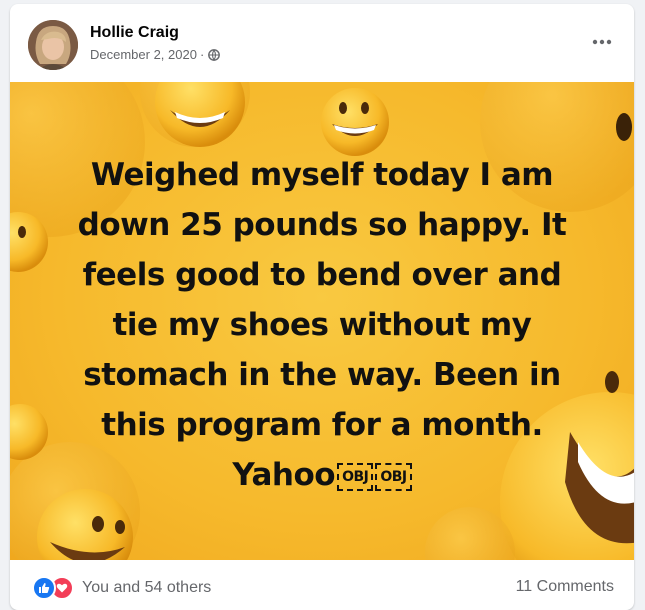 The width and height of the screenshot is (645, 610). I want to click on post-line-last: Yahoo OBJ OBJ, so click(322, 475).